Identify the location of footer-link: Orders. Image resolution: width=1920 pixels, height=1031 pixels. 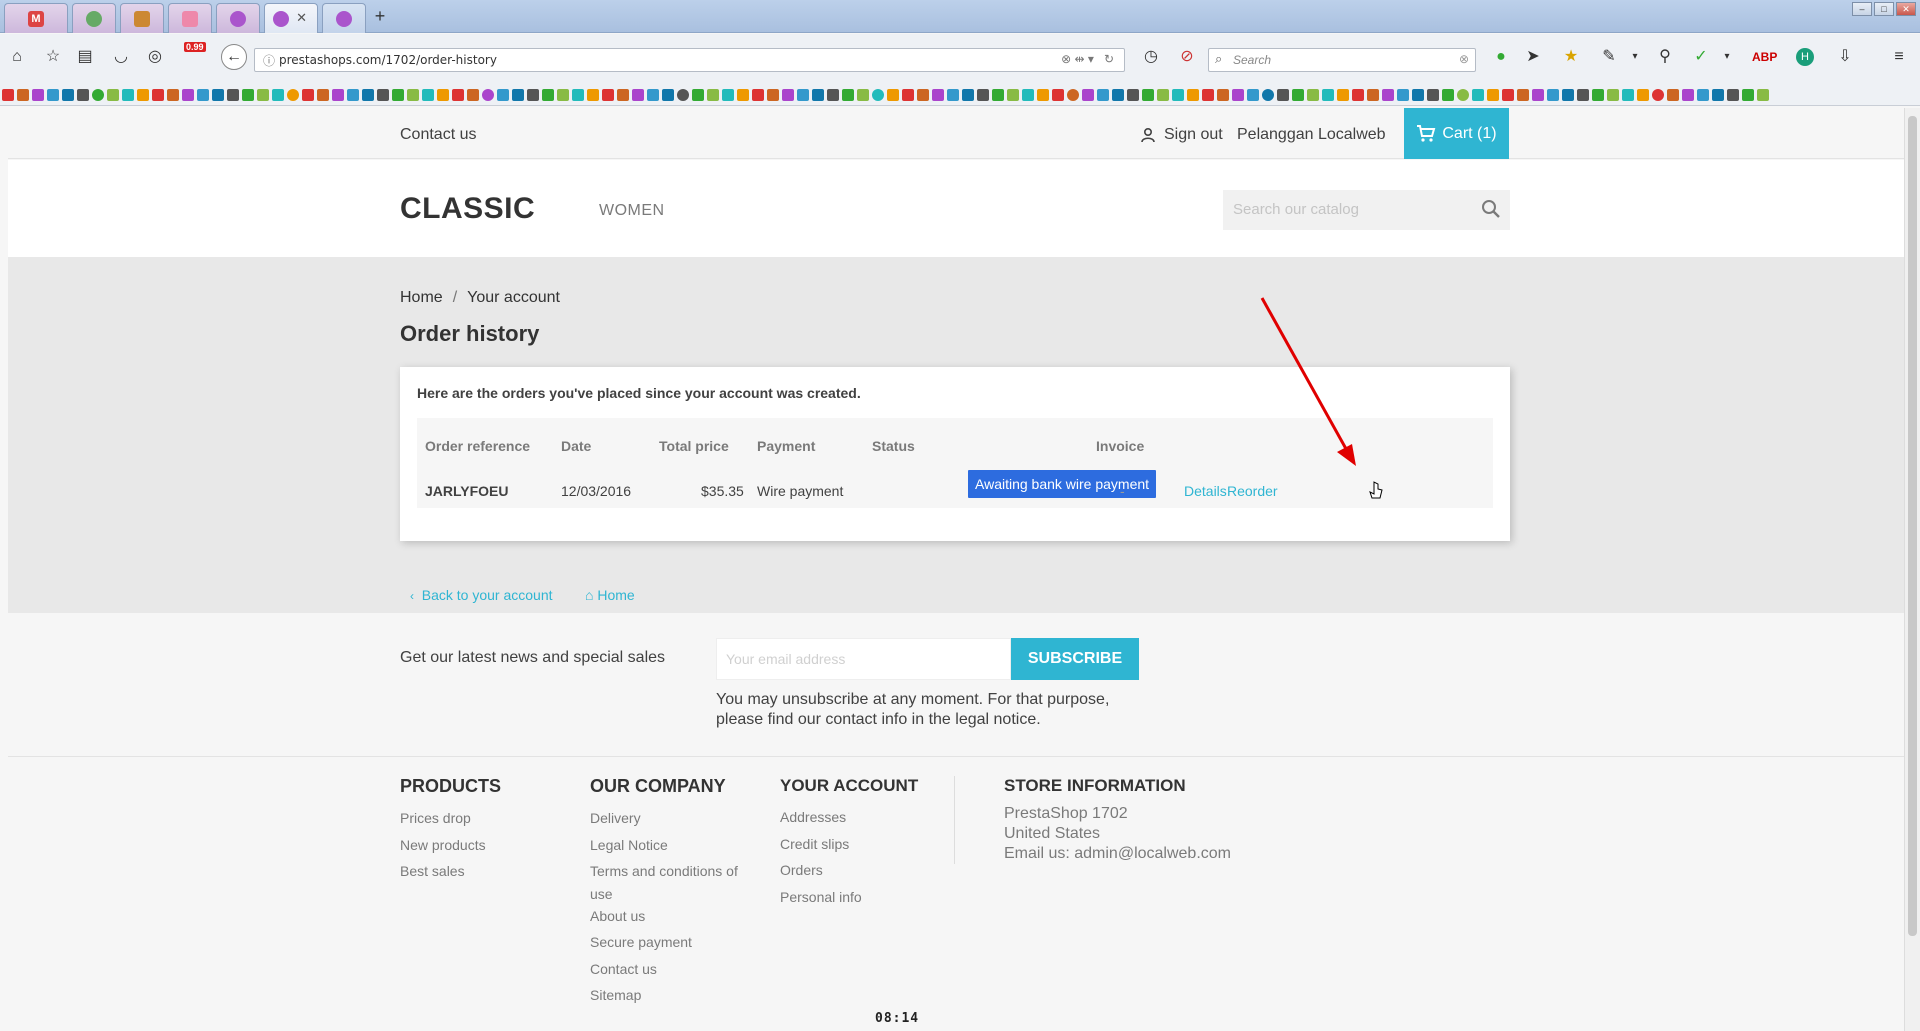
(849, 870).